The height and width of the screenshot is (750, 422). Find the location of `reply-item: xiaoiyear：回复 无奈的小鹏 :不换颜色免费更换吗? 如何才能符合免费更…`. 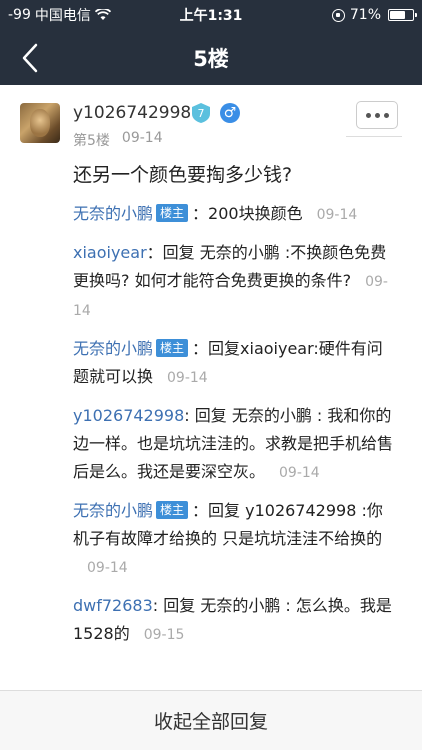

reply-item: xiaoiyear：回复 无奈的小鹏 :不换颜色免费更换吗? 如何才能符合免费更… is located at coordinates (211, 282).